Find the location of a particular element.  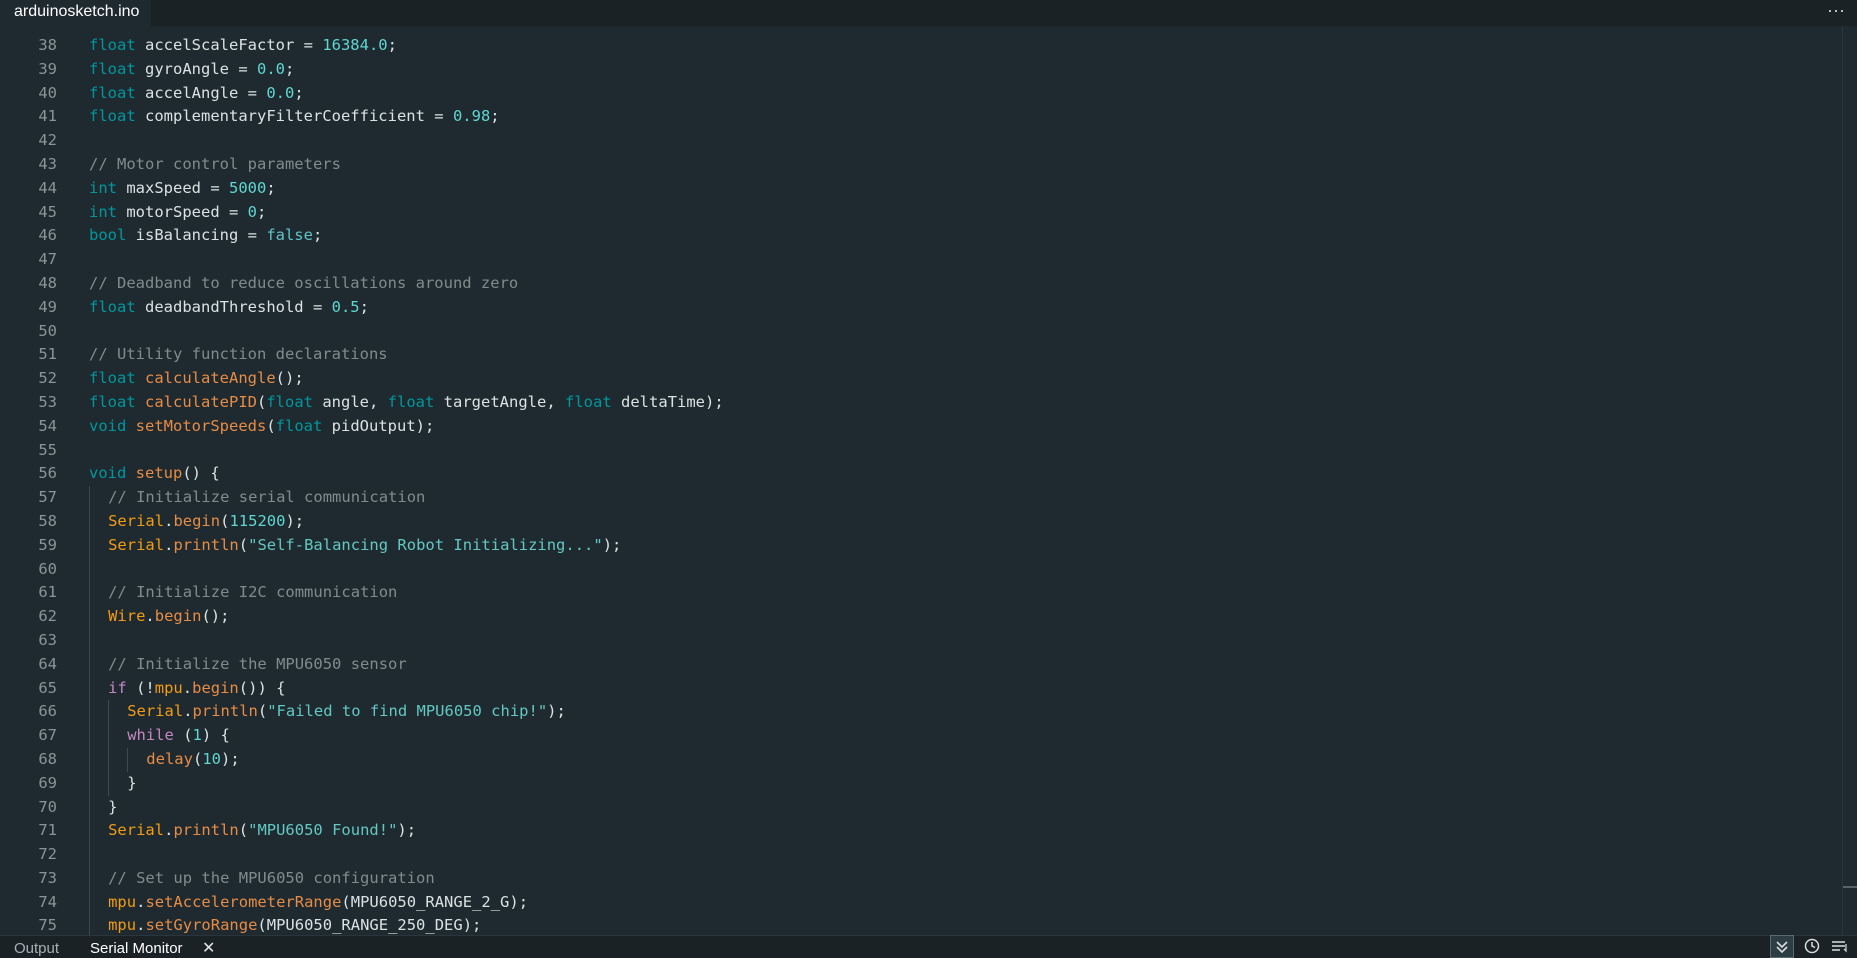

tab-output: Output is located at coordinates (36, 948).